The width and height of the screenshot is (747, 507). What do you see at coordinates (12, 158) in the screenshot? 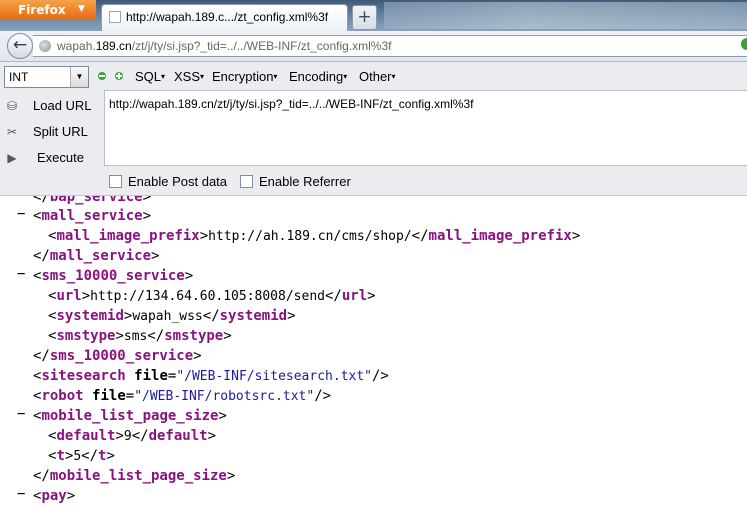
I see `play-icon: ▶` at bounding box center [12, 158].